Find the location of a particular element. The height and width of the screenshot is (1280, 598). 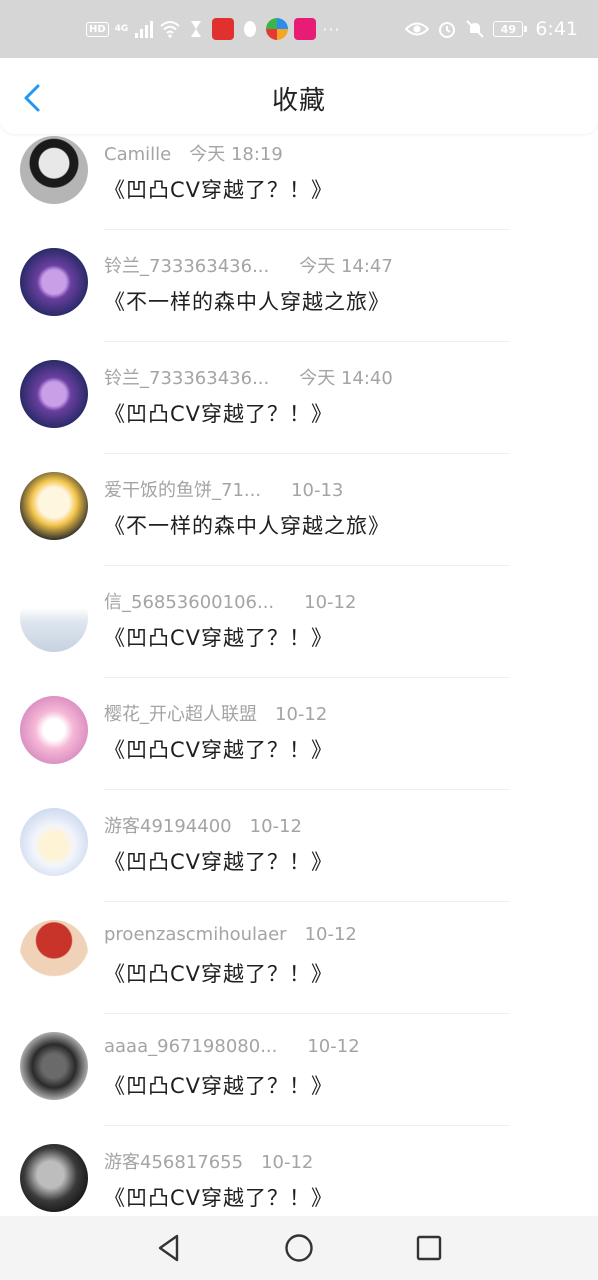

clock: 6:41 is located at coordinates (556, 29).